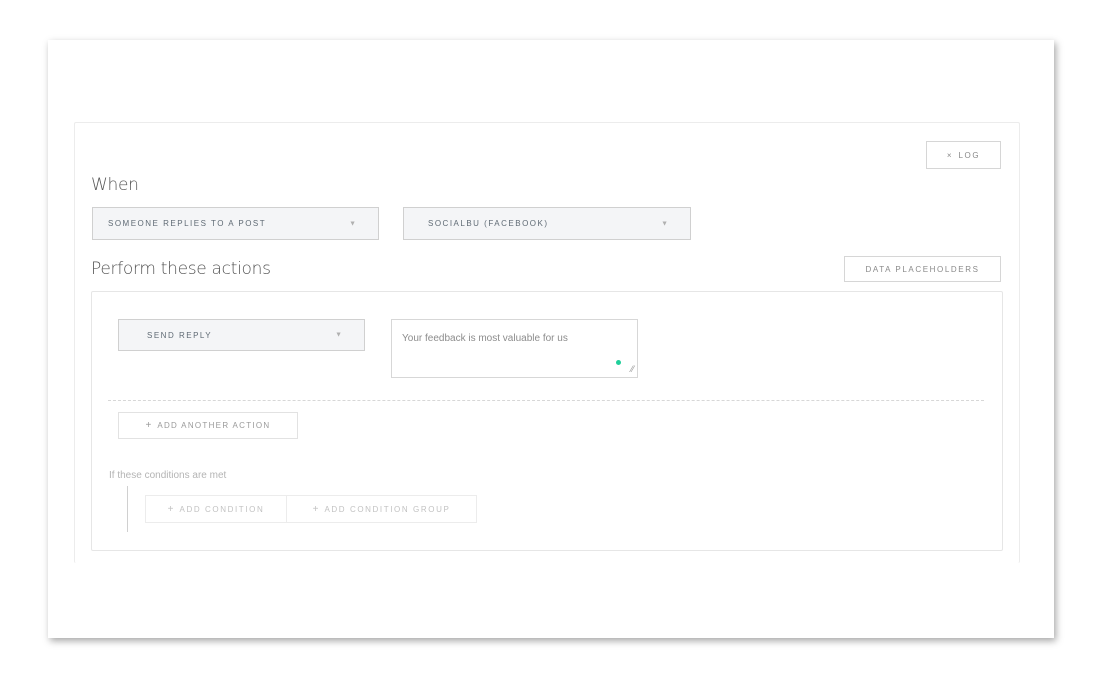 The width and height of the screenshot is (1101, 678). What do you see at coordinates (949, 155) in the screenshot?
I see `x-icon: ×` at bounding box center [949, 155].